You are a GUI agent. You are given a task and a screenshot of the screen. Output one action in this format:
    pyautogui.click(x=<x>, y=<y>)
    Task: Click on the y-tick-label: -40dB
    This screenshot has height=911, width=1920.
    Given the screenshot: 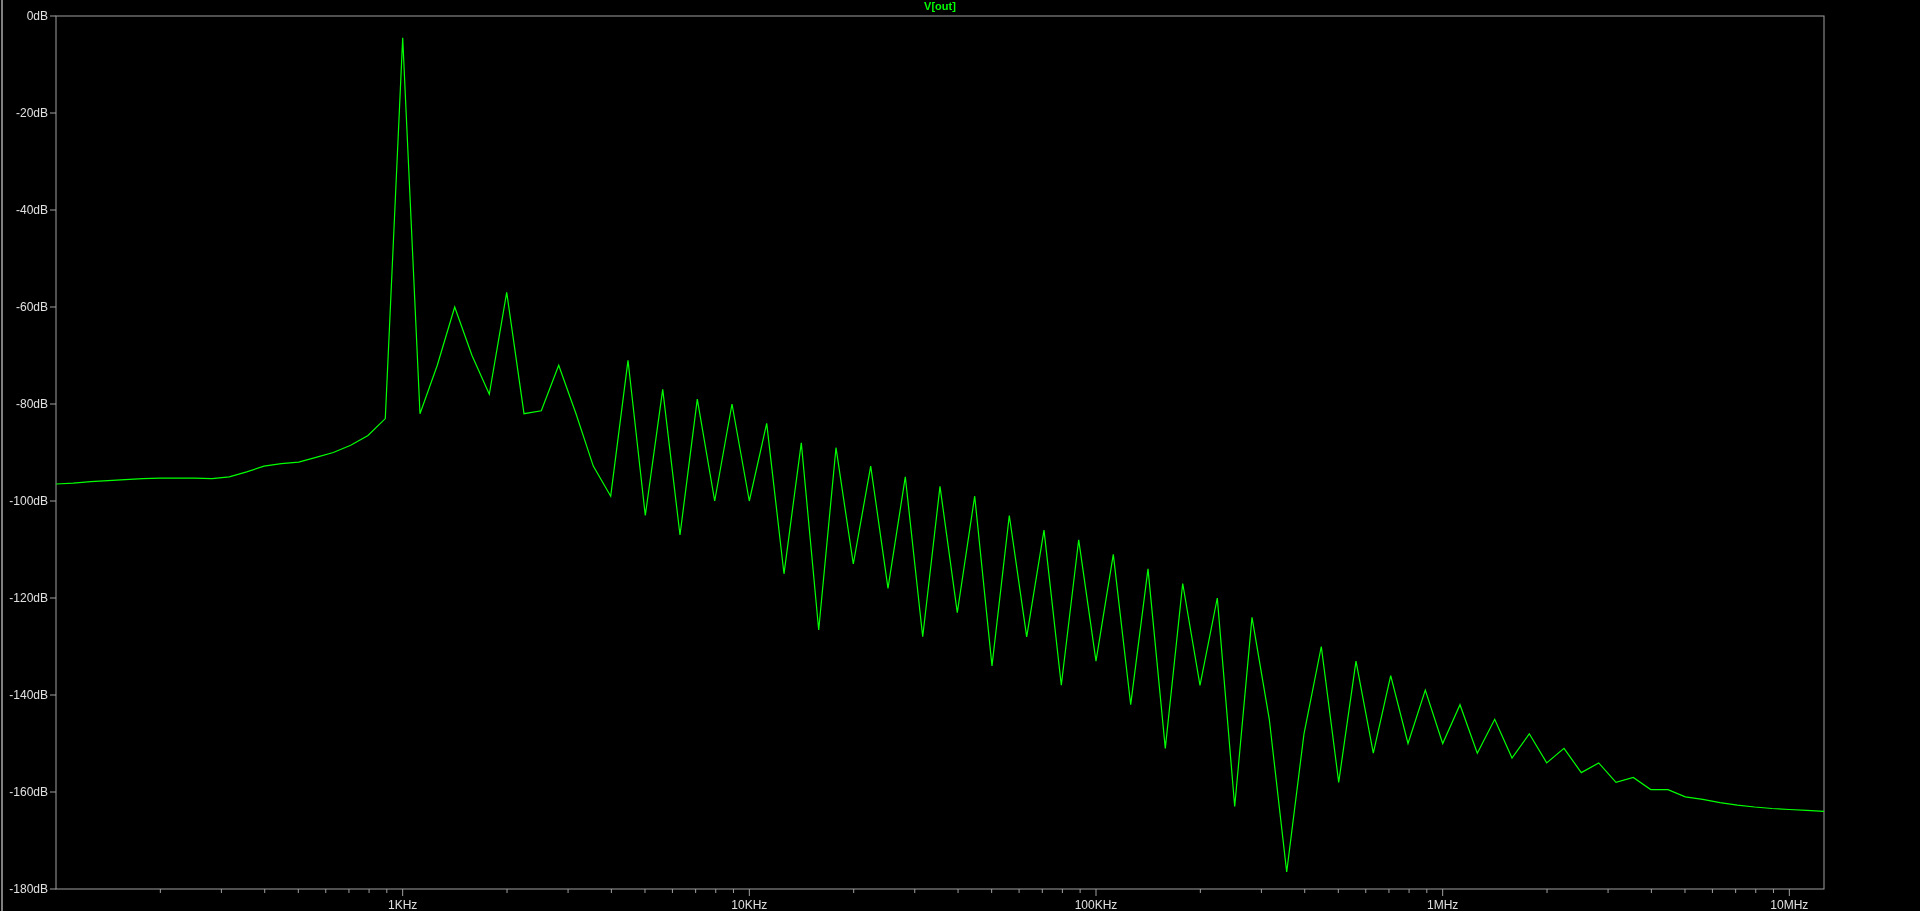 What is the action you would take?
    pyautogui.click(x=31, y=210)
    